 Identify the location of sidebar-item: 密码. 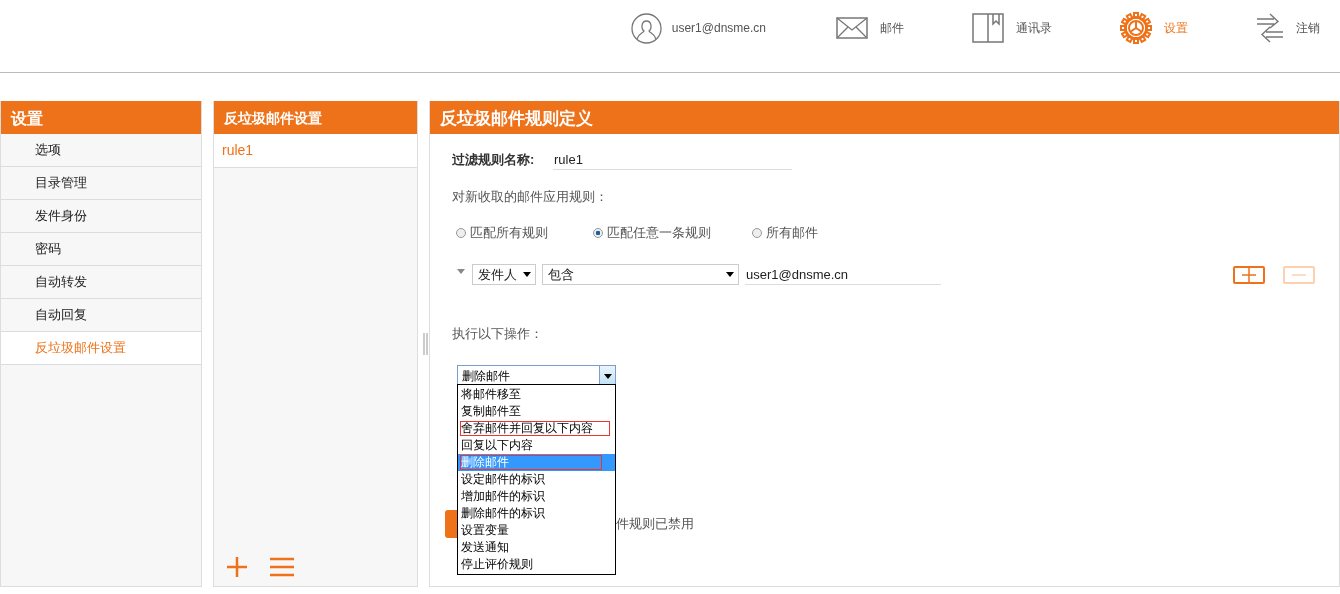
(101, 249).